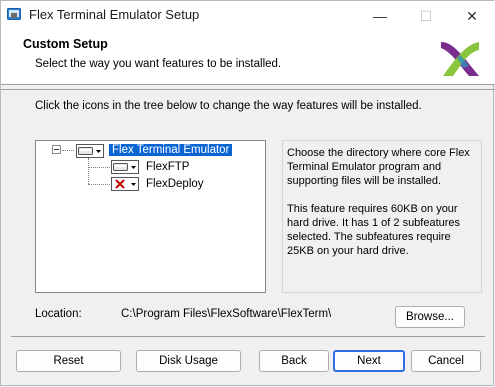  Describe the element at coordinates (248, 336) in the screenshot. I see `footer-divider` at that location.